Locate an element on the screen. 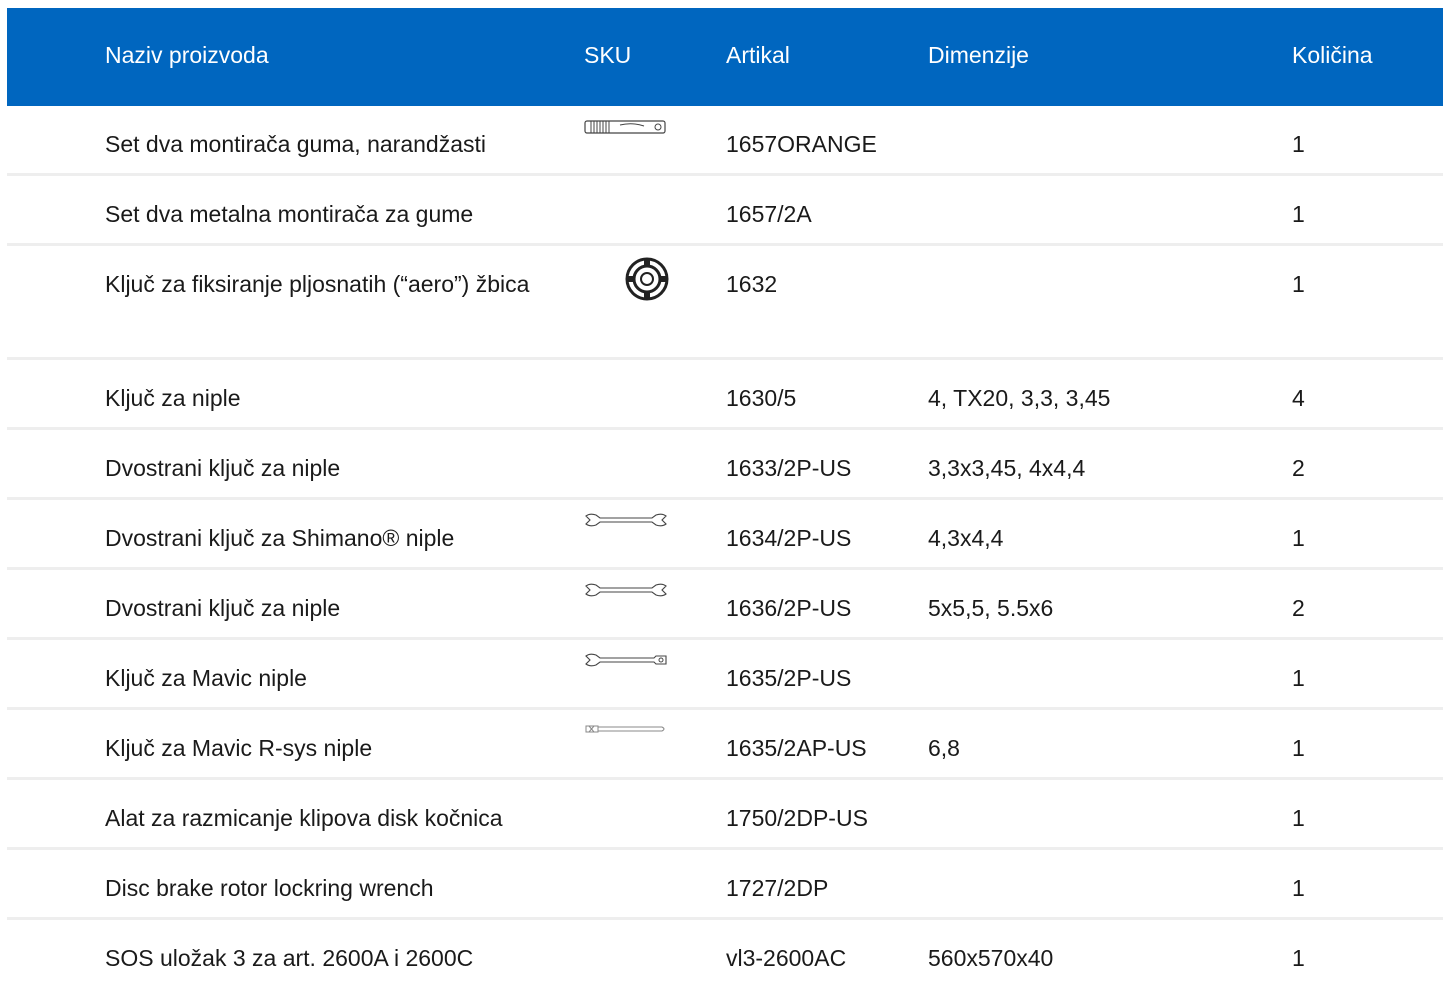 The image size is (1452, 990). rsys-spoke-wrench-icon is located at coordinates (626, 729).